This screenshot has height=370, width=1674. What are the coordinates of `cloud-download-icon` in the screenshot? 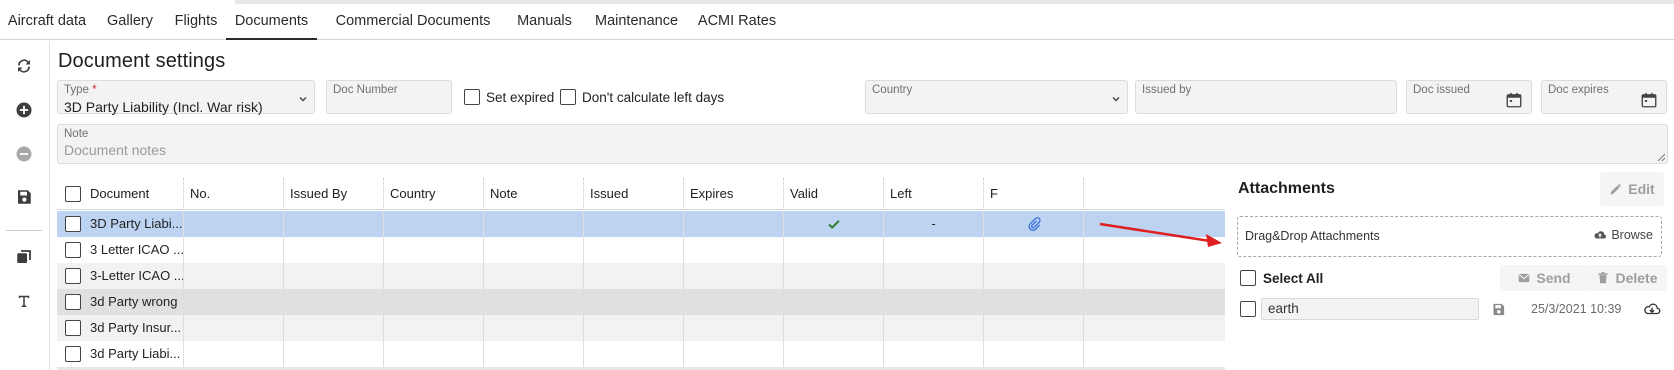 It's located at (1652, 309).